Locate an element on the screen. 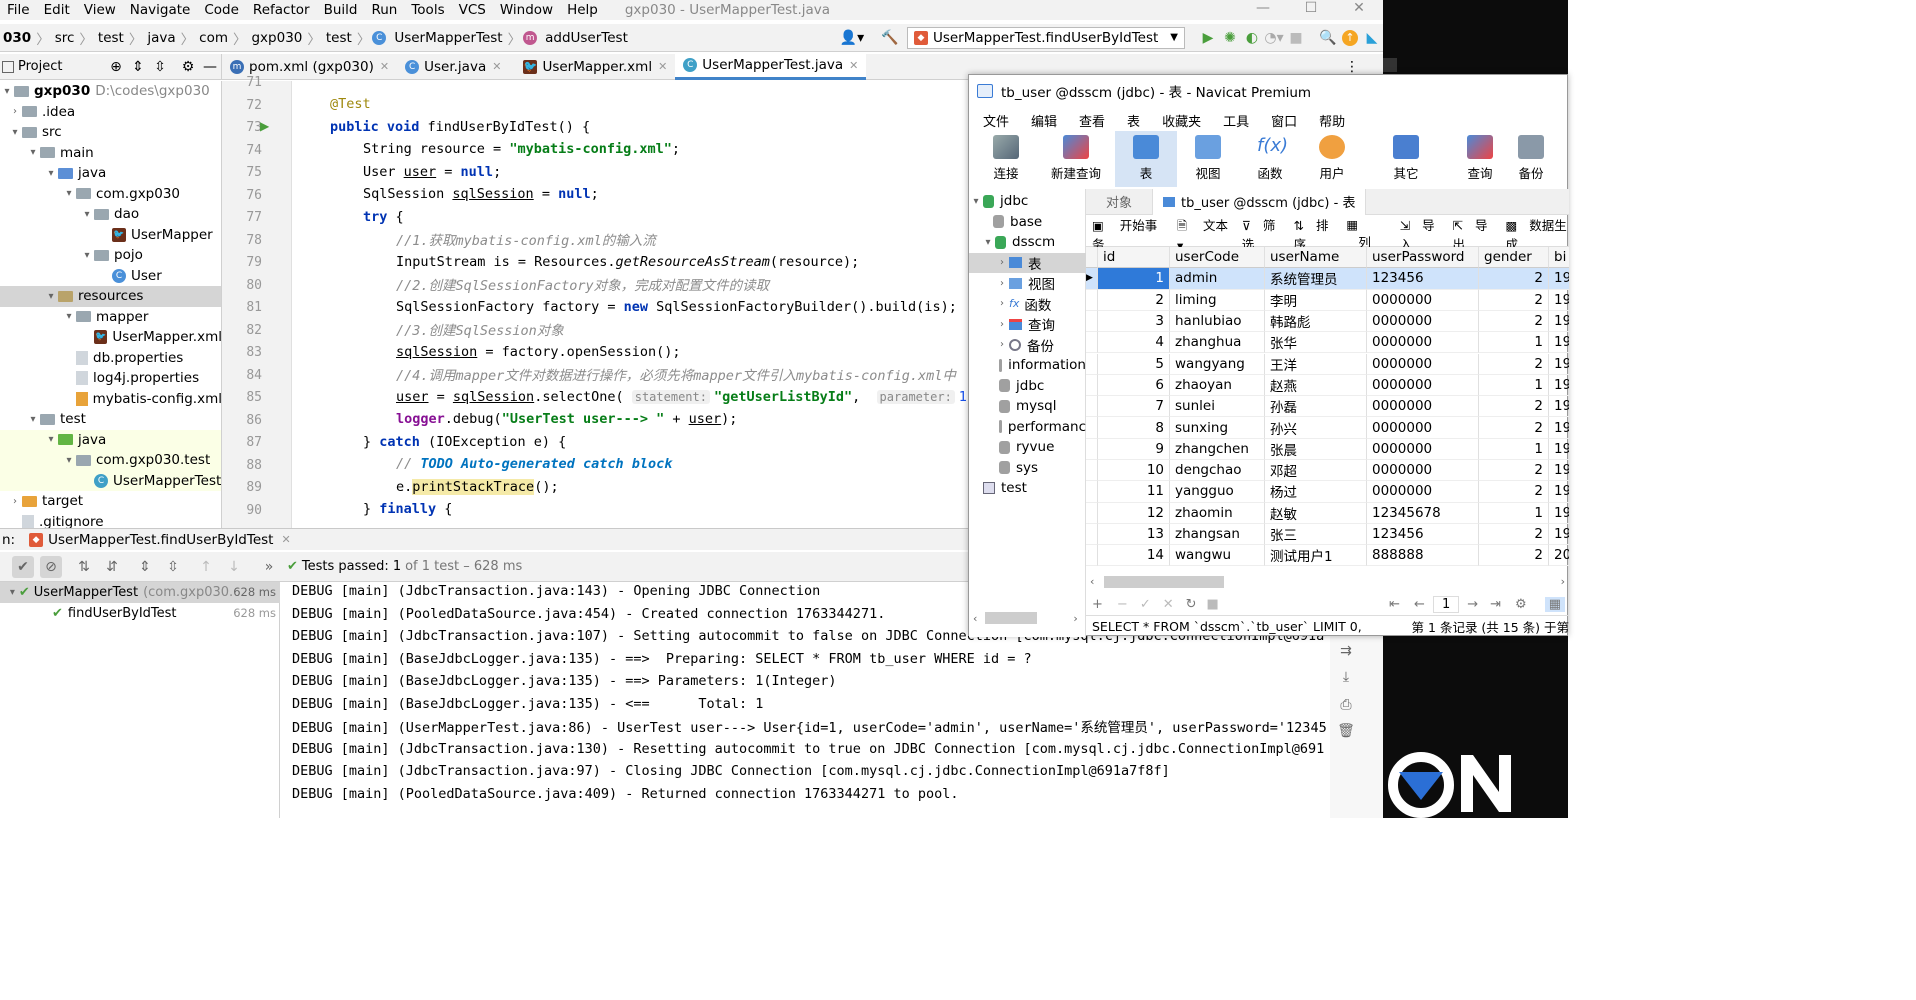 The image size is (1916, 1000). view-button: 视图 is located at coordinates (1208, 159).